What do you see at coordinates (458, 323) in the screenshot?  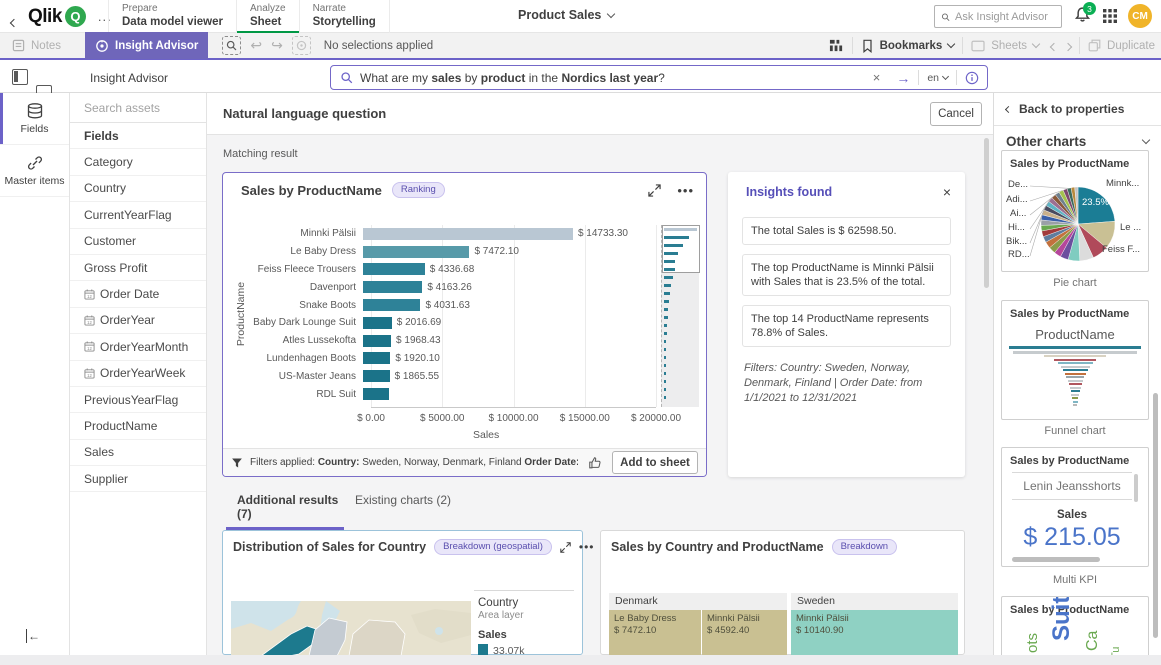 I see `bar-chart-row: Baby Dark Lounge Suit $ 2016.69` at bounding box center [458, 323].